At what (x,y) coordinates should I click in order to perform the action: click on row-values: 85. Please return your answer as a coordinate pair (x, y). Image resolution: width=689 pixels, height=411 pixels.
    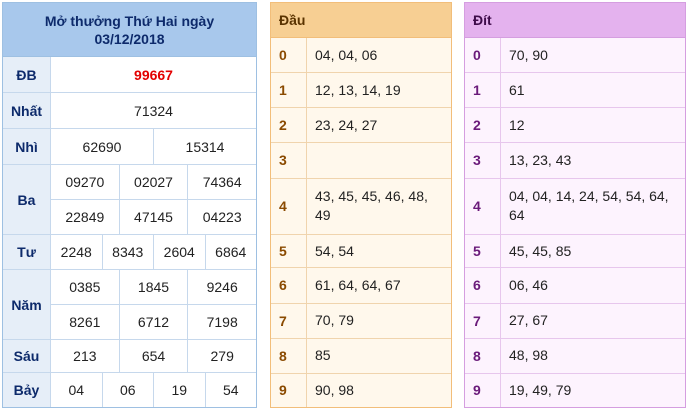
    Looking at the image, I should click on (323, 355).